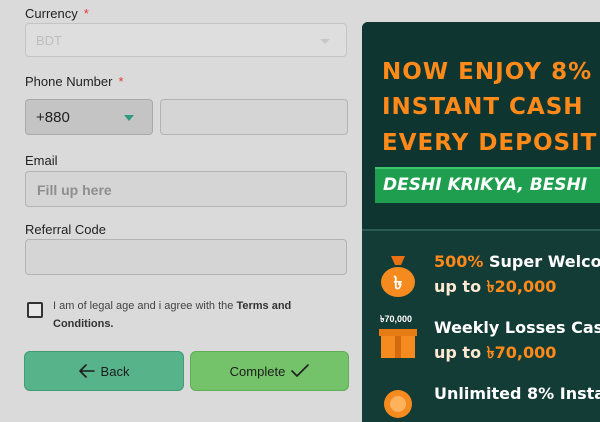  What do you see at coordinates (186, 40) in the screenshot?
I see `currency-select: BDT` at bounding box center [186, 40].